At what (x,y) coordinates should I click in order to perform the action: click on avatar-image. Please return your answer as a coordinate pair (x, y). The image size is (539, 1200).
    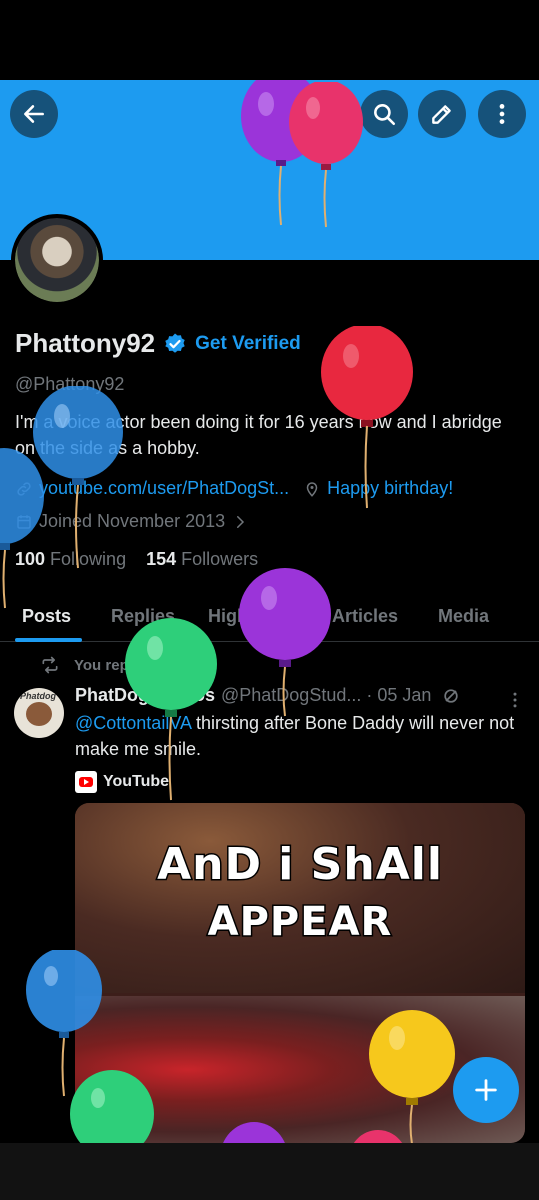
    Looking at the image, I should click on (57, 260).